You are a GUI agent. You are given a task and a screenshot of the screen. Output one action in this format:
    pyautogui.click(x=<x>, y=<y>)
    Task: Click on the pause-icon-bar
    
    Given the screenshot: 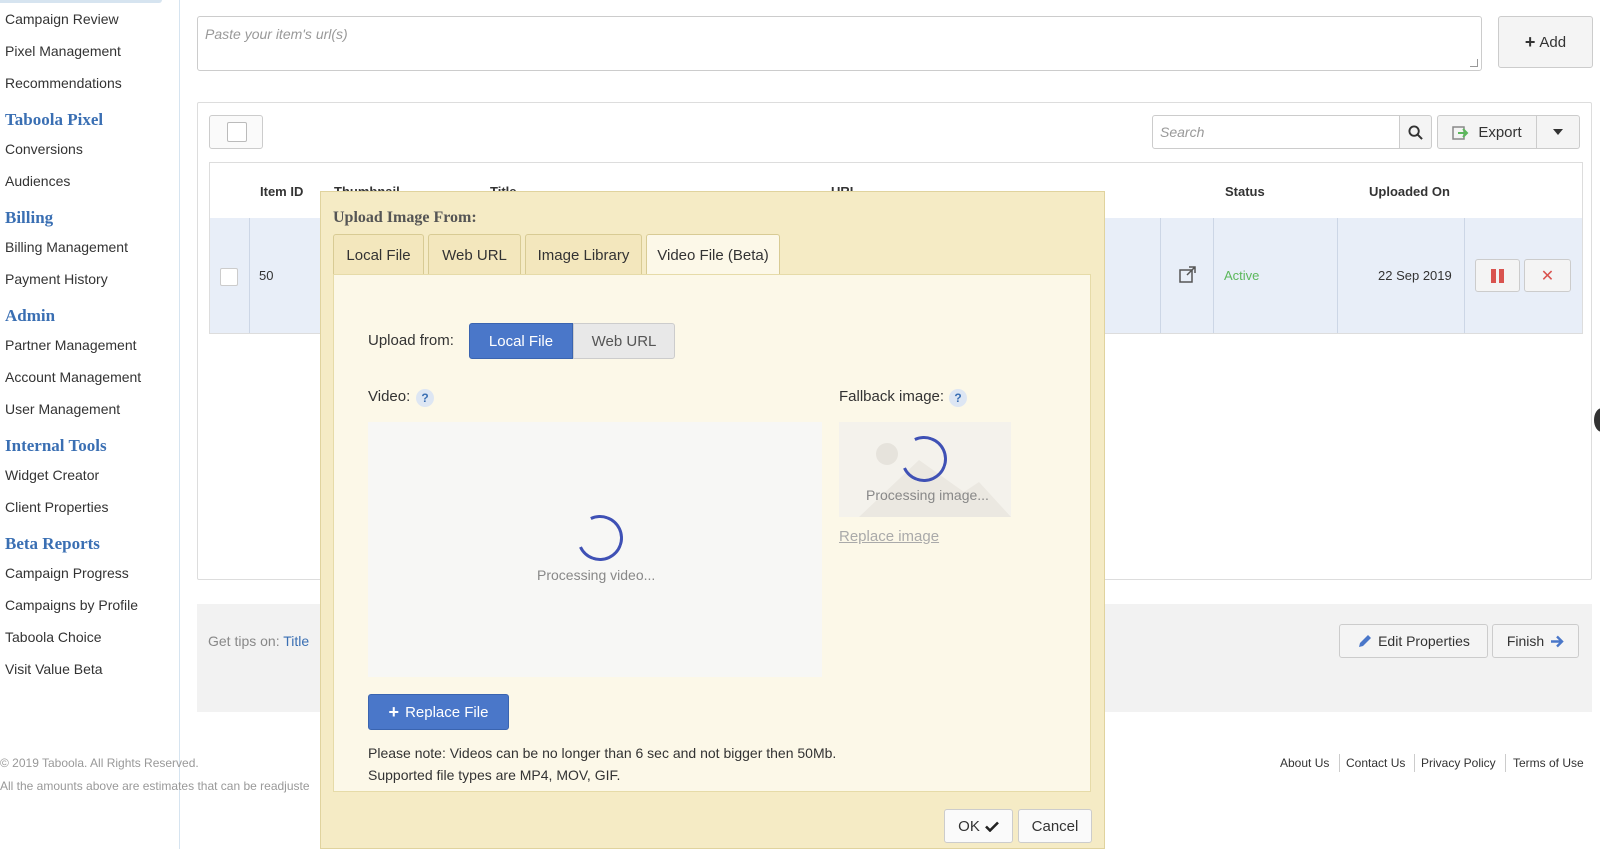 What is the action you would take?
    pyautogui.click(x=1501, y=275)
    